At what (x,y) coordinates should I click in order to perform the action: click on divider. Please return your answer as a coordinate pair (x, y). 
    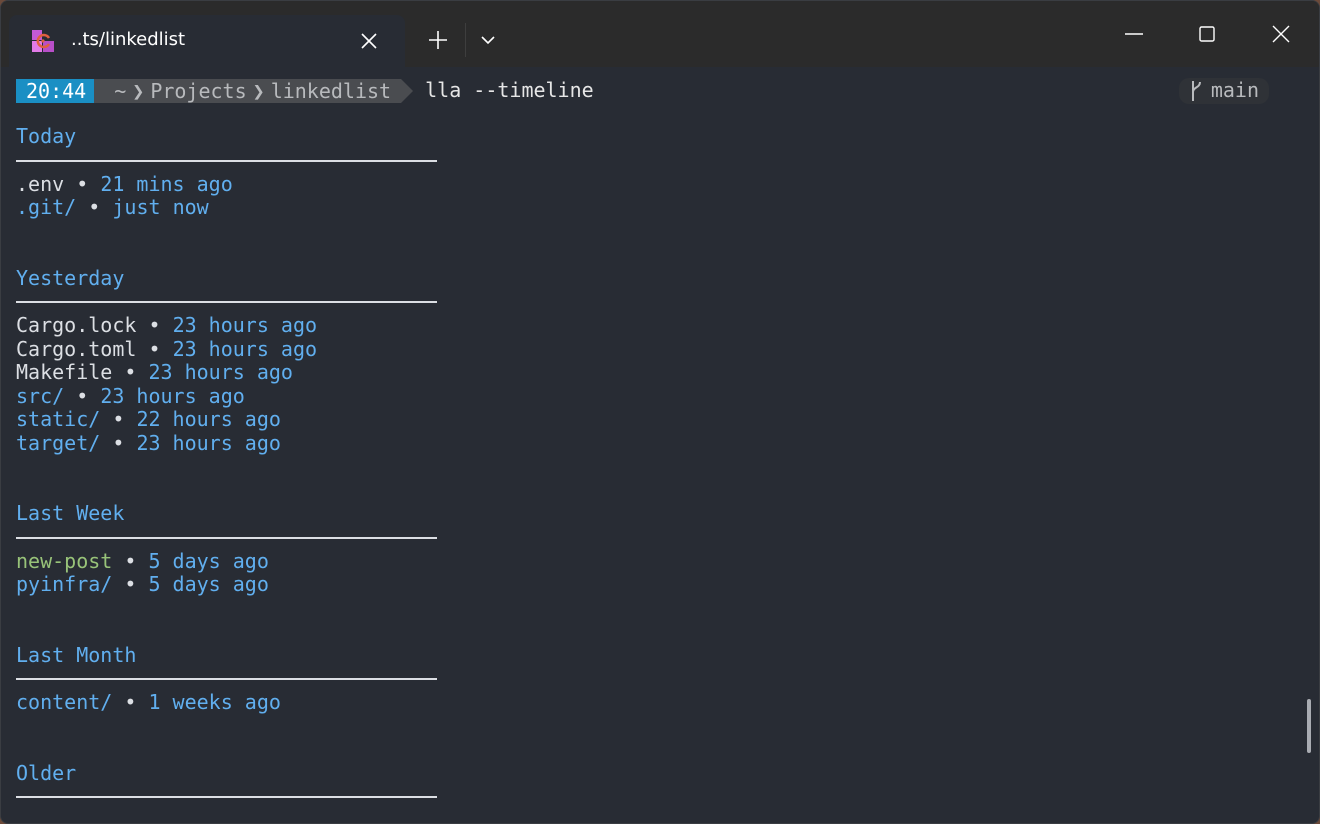
    Looking at the image, I should click on (465, 40).